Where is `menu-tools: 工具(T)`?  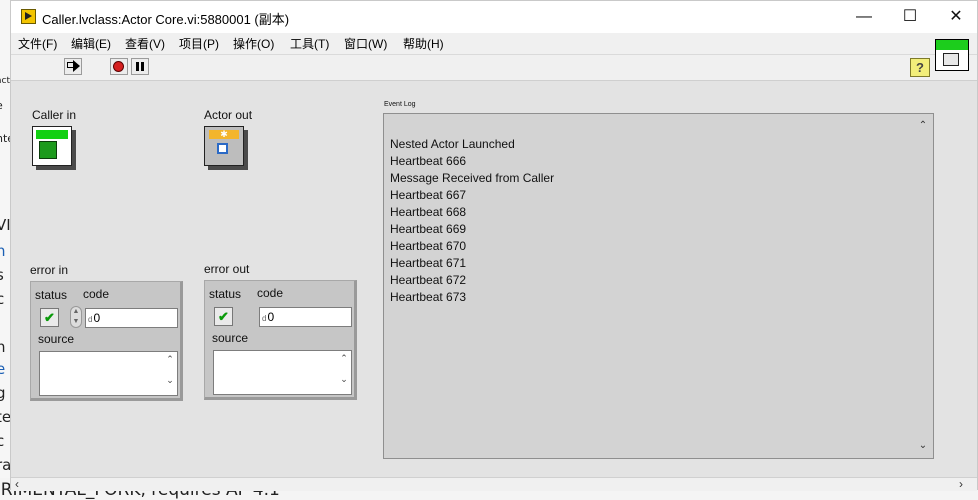
menu-tools: 工具(T) is located at coordinates (309, 43).